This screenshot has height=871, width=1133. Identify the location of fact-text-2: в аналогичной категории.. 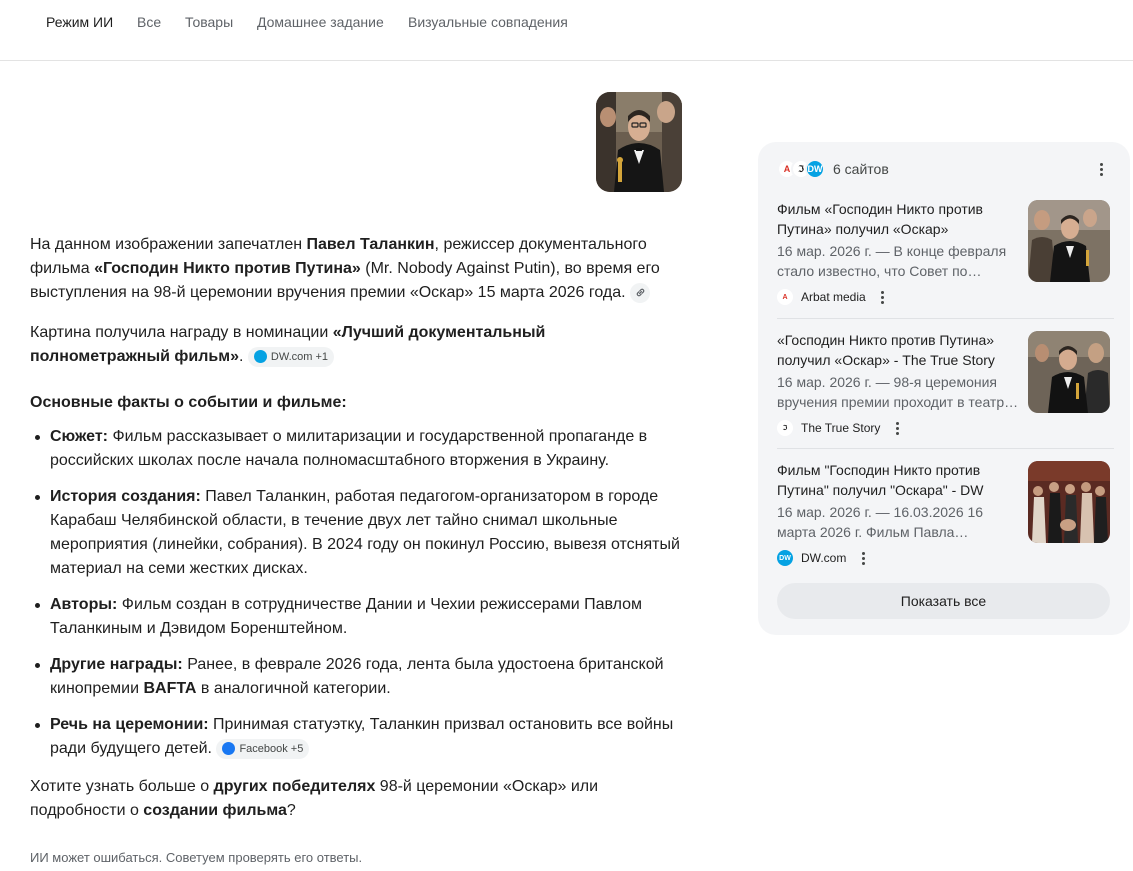
(293, 688).